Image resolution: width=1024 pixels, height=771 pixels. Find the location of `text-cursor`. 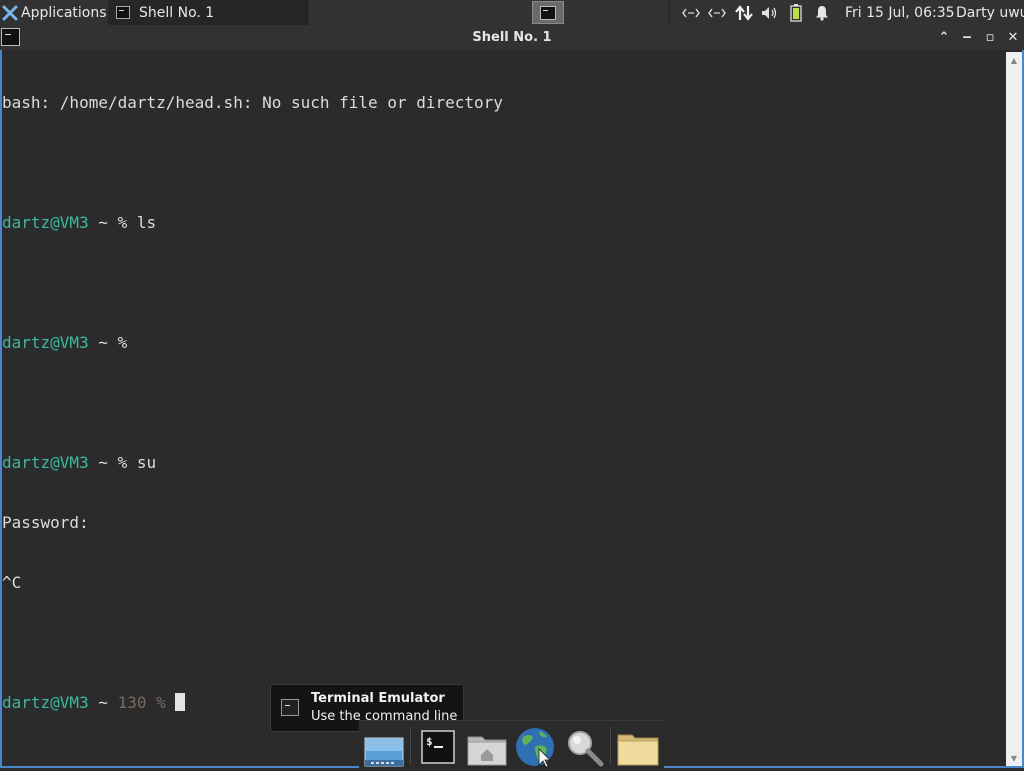

text-cursor is located at coordinates (180, 702).